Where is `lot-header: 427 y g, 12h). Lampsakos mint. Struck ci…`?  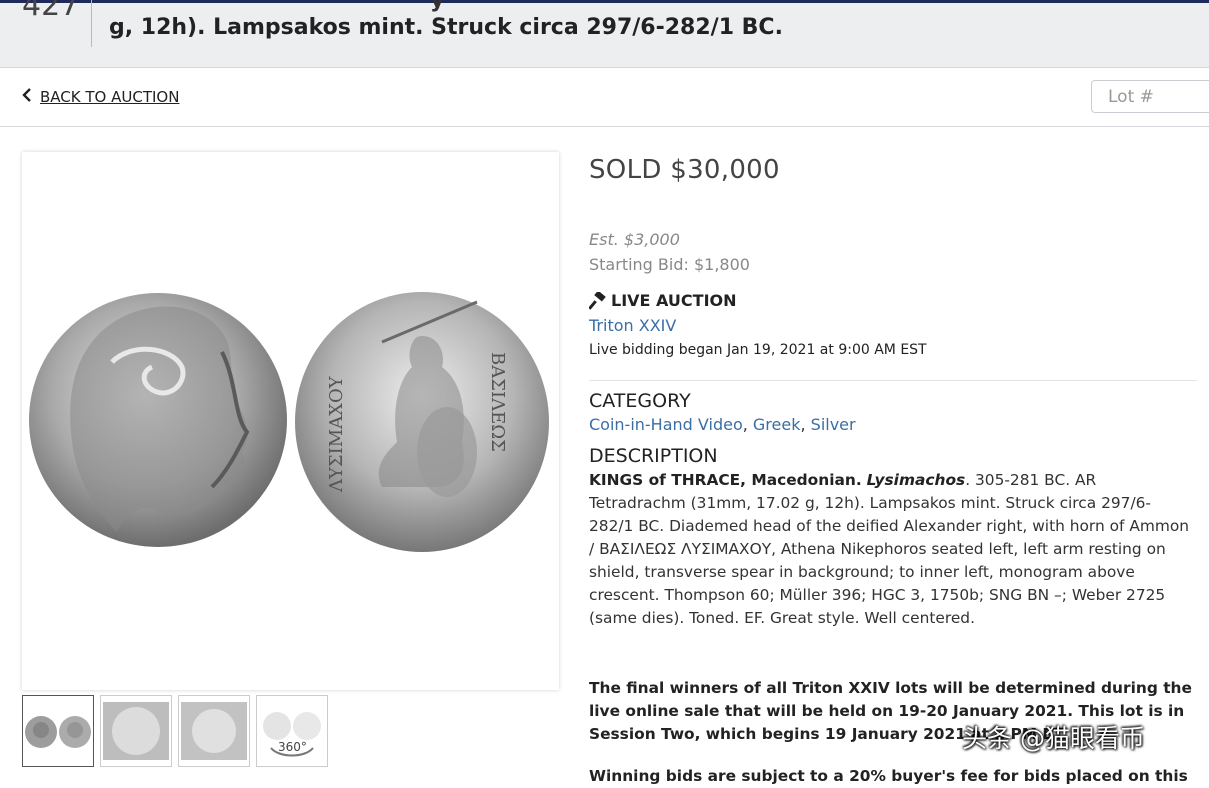
lot-header: 427 y g, 12h). Lampsakos mint. Struck ci… is located at coordinates (604, 34).